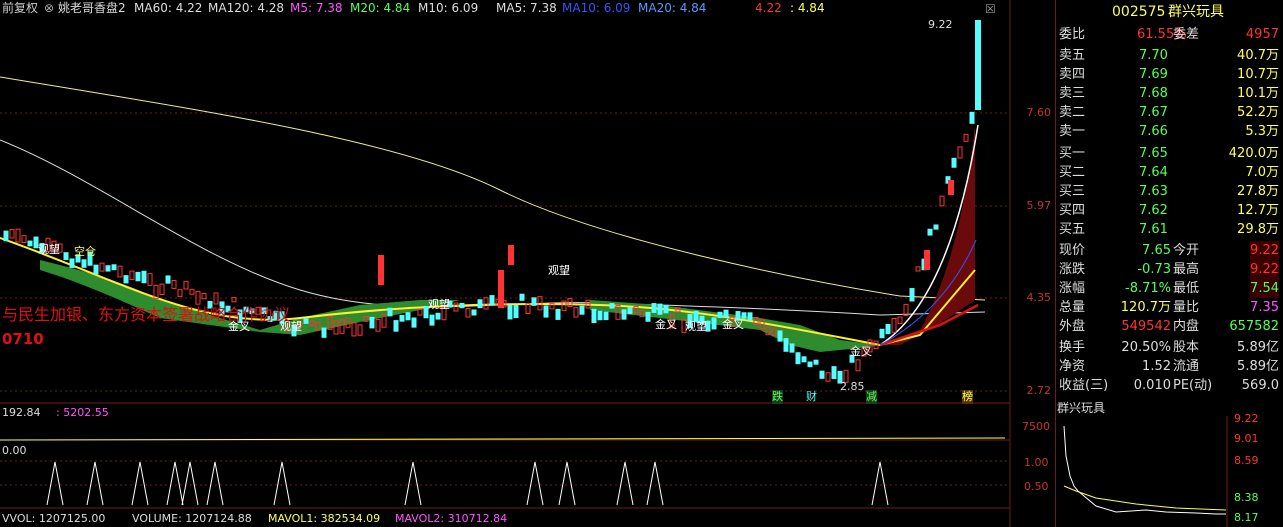  I want to click on fin-row: 净资 1.52 流通 5.89亿, so click(1169, 366).